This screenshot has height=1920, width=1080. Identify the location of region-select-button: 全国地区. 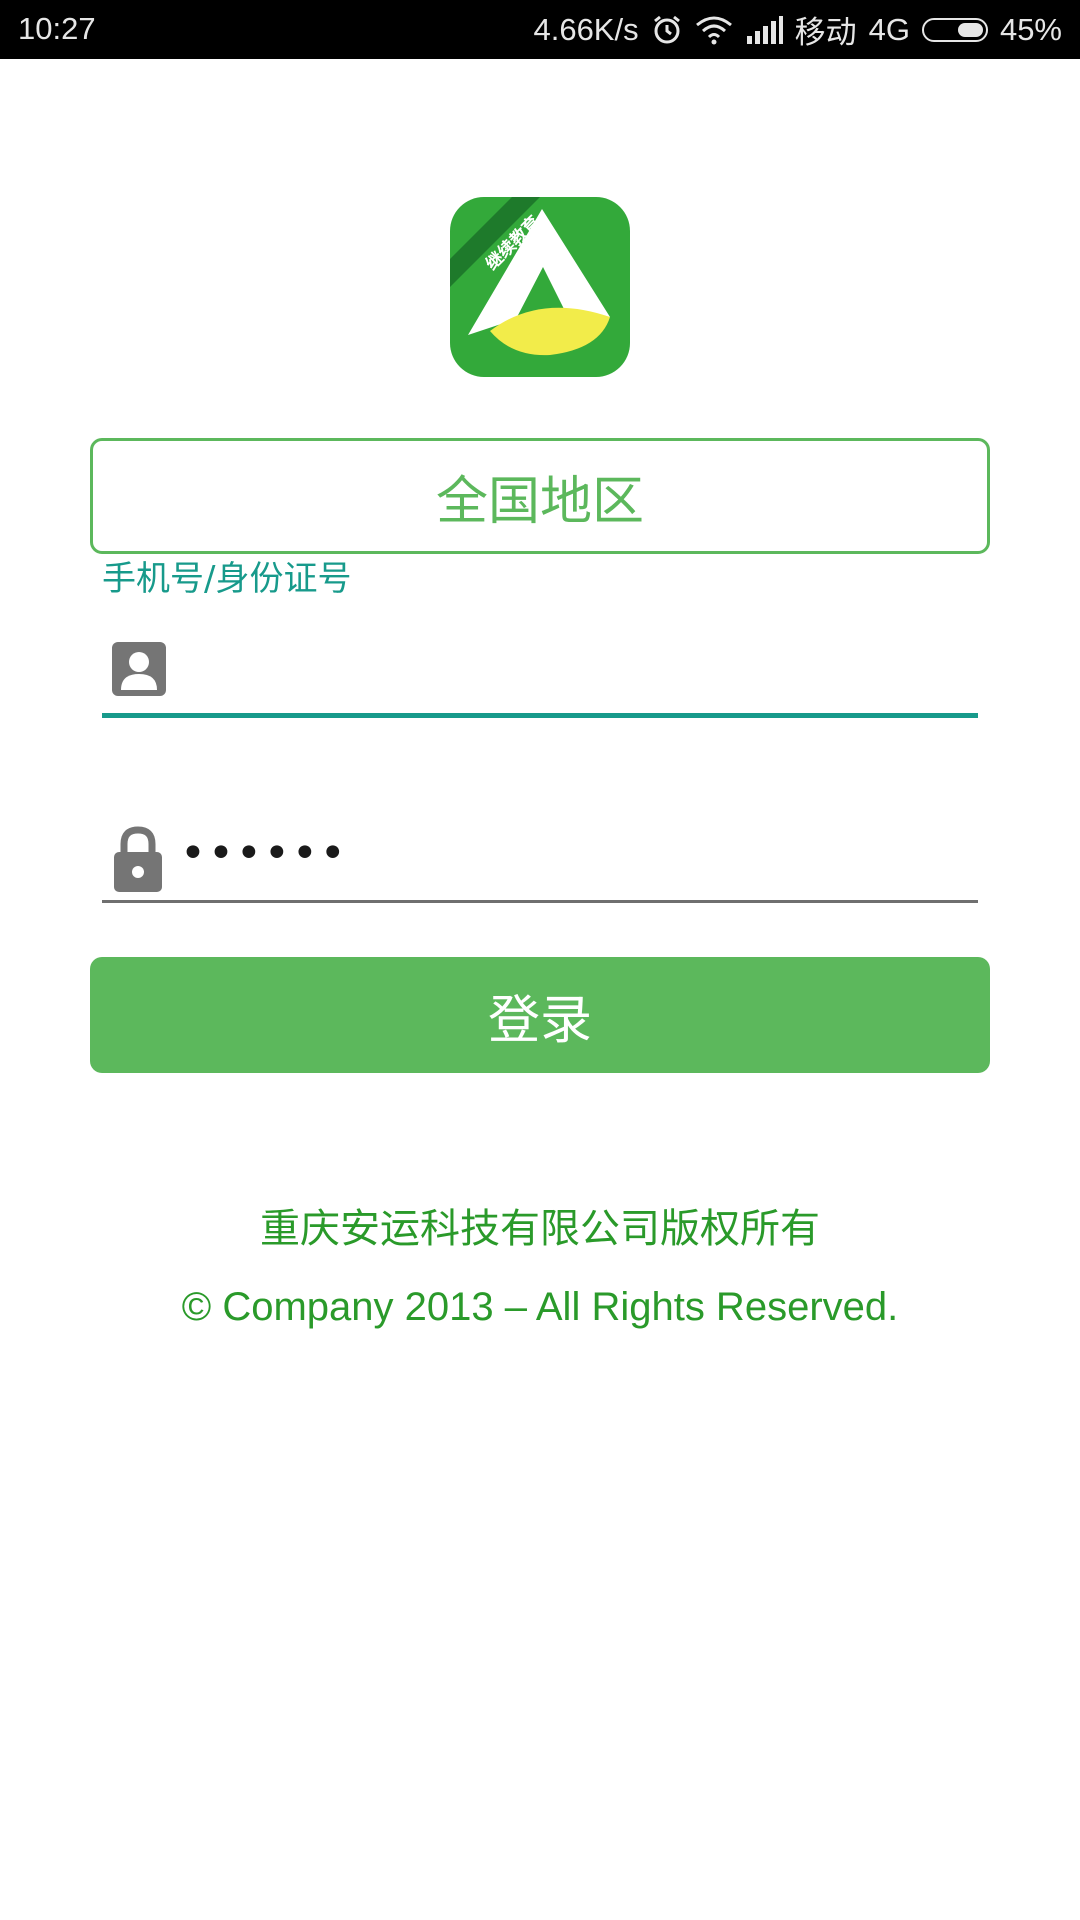
(540, 496).